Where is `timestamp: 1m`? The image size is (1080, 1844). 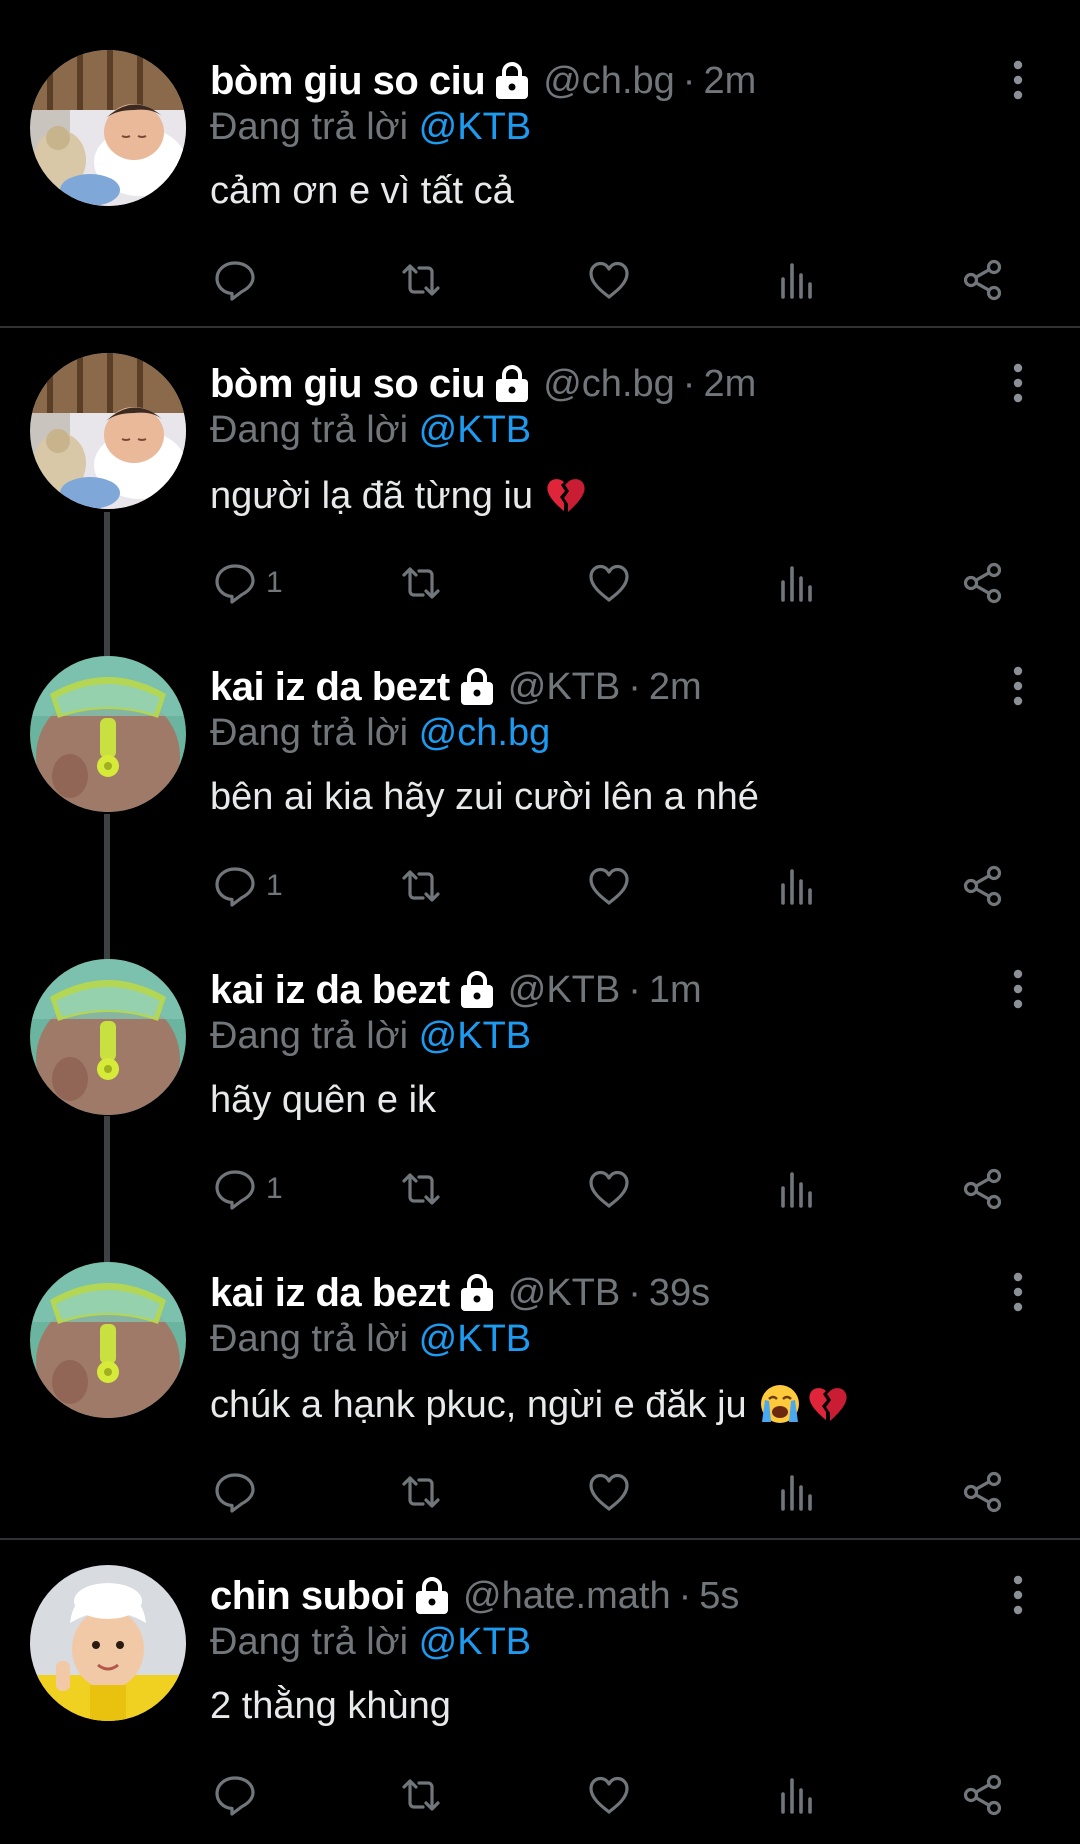
timestamp: 1m is located at coordinates (675, 990).